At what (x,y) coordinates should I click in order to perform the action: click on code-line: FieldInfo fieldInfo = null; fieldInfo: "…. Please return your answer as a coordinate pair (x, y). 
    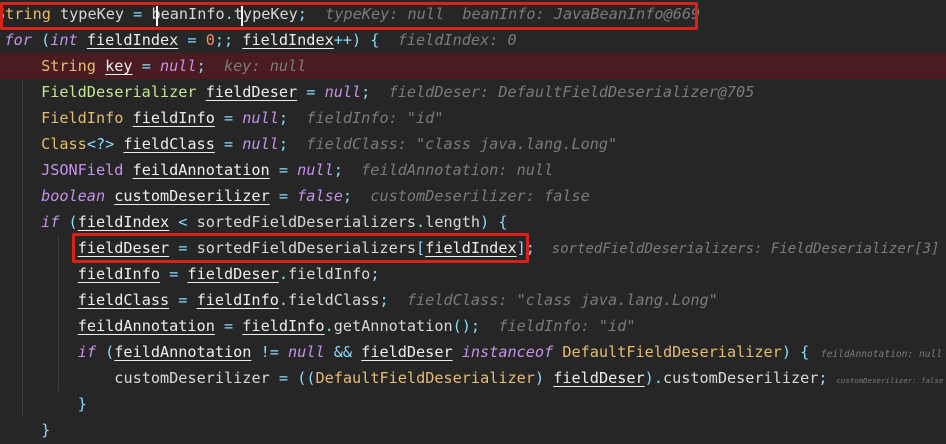
    Looking at the image, I should click on (473, 118).